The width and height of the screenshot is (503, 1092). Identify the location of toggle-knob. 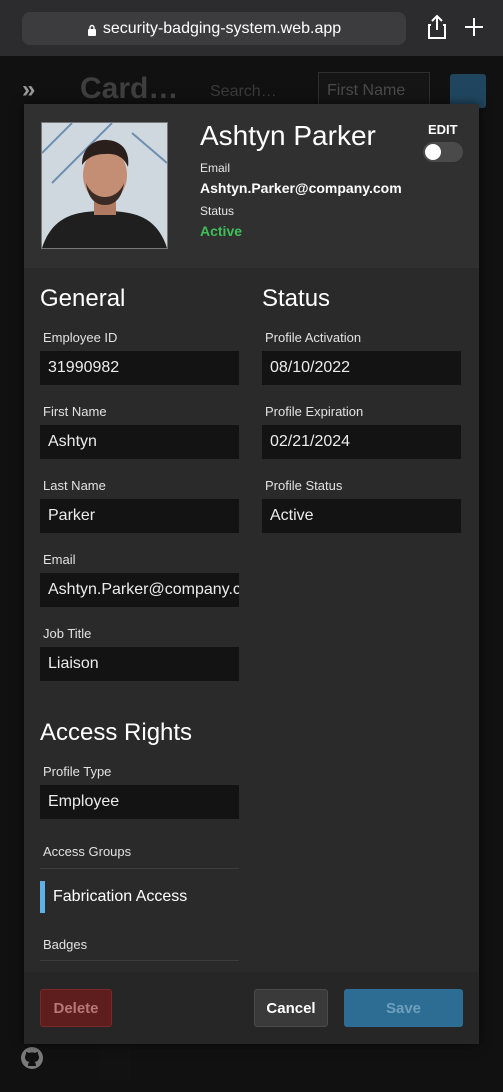
(433, 152).